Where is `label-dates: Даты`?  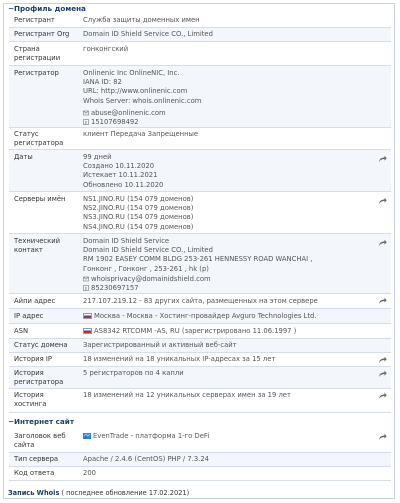 label-dates: Даты is located at coordinates (23, 157).